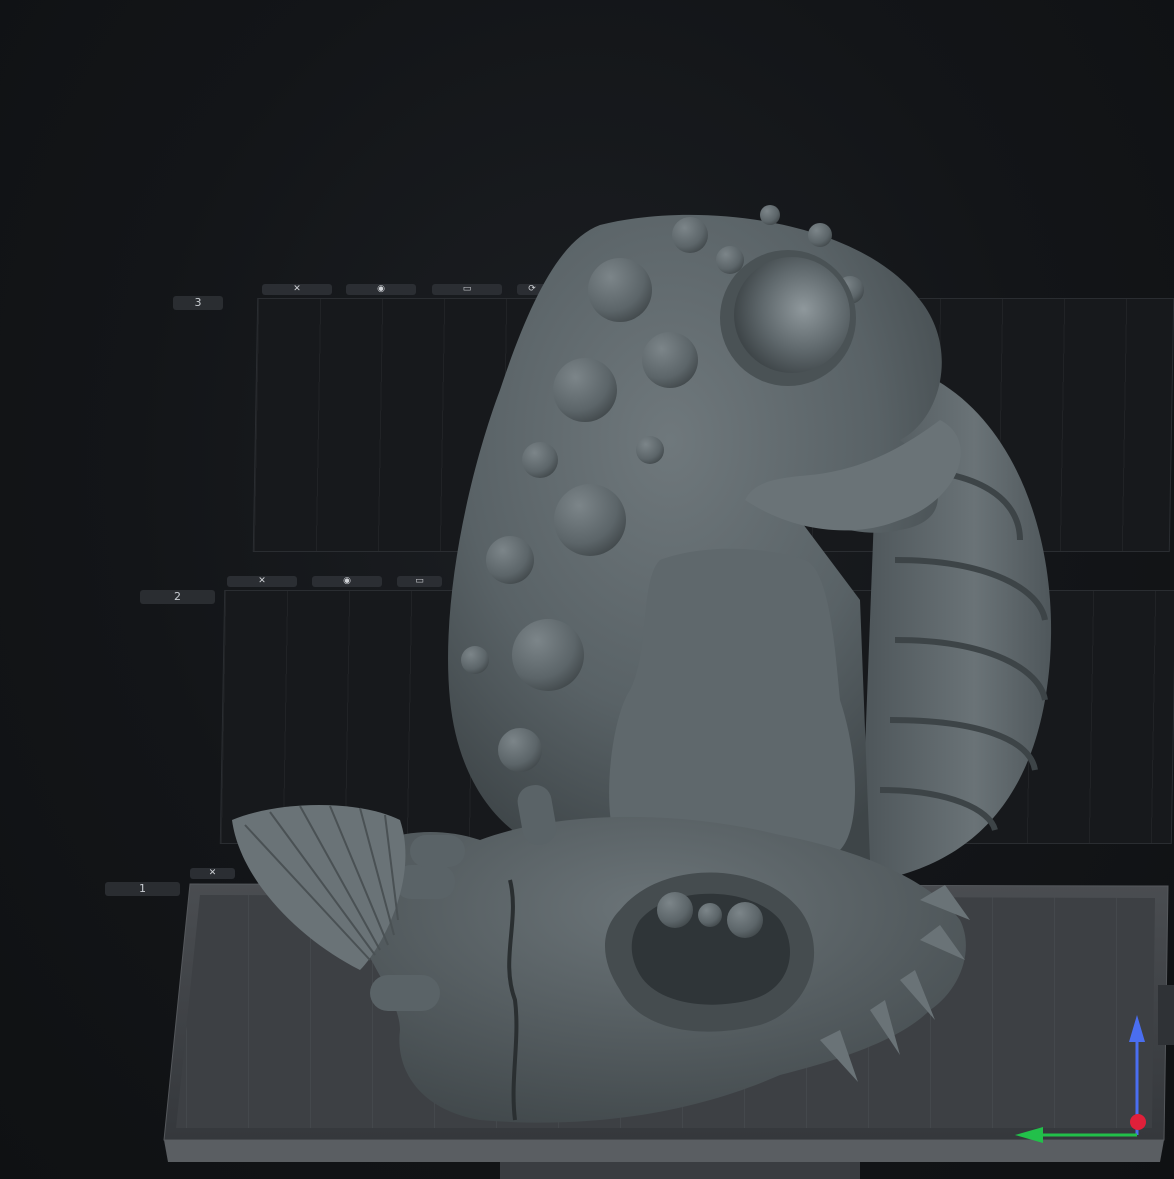  I want to click on x-axis-marker-icon, so click(1138, 1122).